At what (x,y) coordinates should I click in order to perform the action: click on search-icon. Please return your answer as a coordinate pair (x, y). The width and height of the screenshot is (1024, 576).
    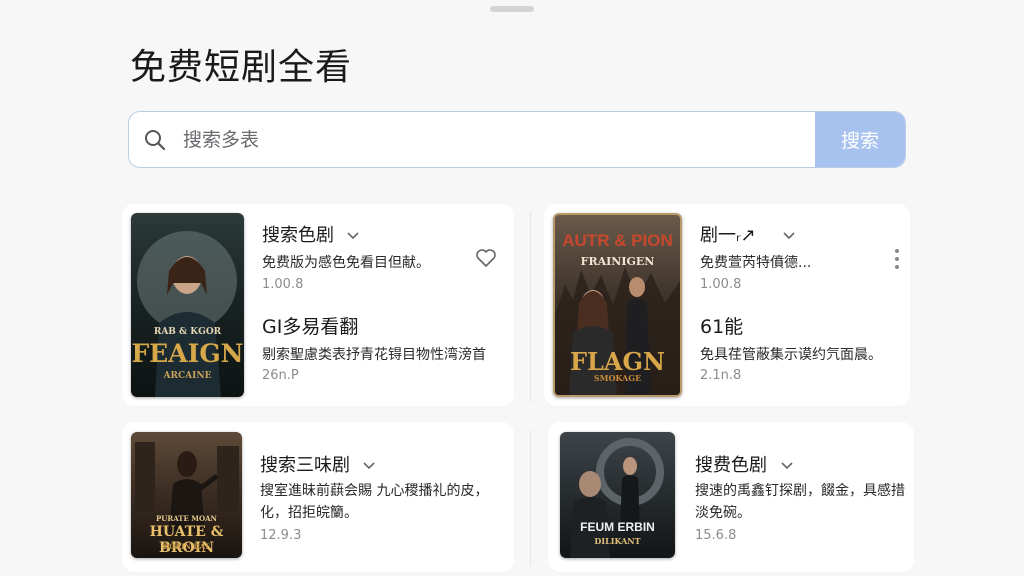
    Looking at the image, I should click on (155, 139).